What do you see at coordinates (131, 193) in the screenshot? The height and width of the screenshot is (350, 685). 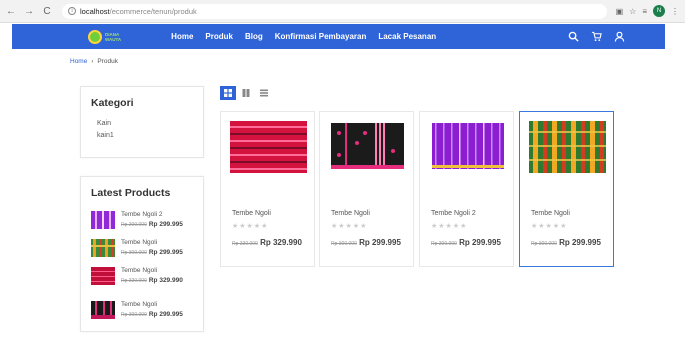 I see `latest-products-title: Latest Products` at bounding box center [131, 193].